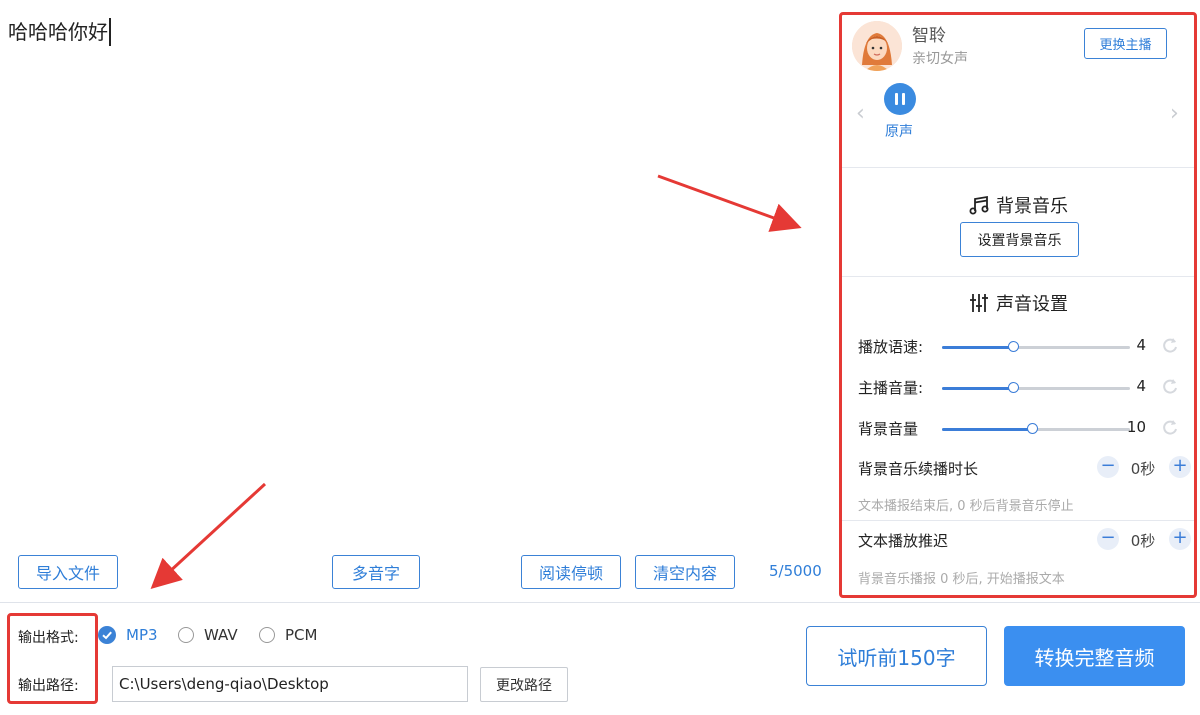  I want to click on anchor-volume-slider-row: 主播音量: 4, so click(1018, 388).